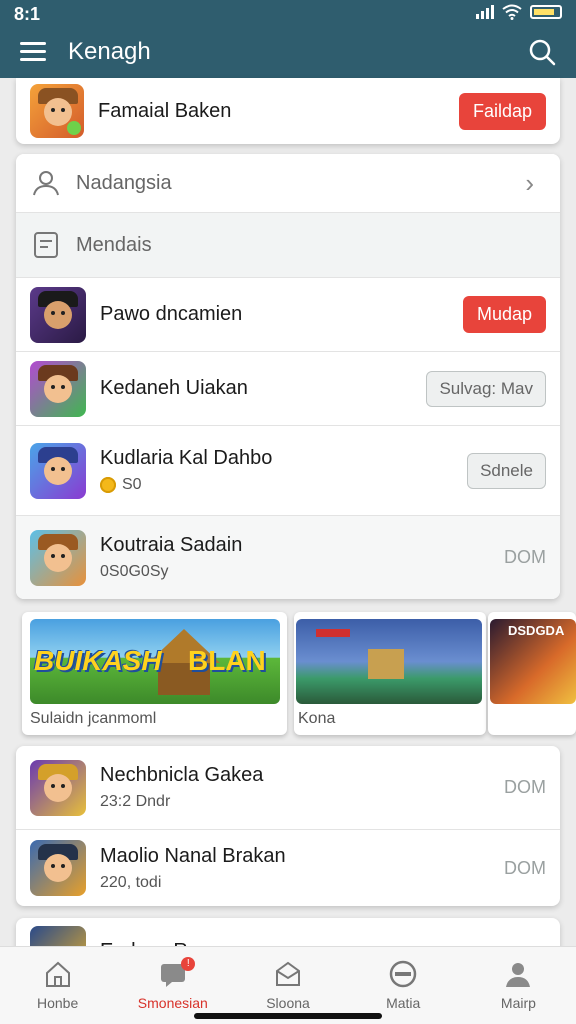 Image resolution: width=576 pixels, height=1024 pixels. Describe the element at coordinates (512, 12) in the screenshot. I see `wifi-icon` at that location.